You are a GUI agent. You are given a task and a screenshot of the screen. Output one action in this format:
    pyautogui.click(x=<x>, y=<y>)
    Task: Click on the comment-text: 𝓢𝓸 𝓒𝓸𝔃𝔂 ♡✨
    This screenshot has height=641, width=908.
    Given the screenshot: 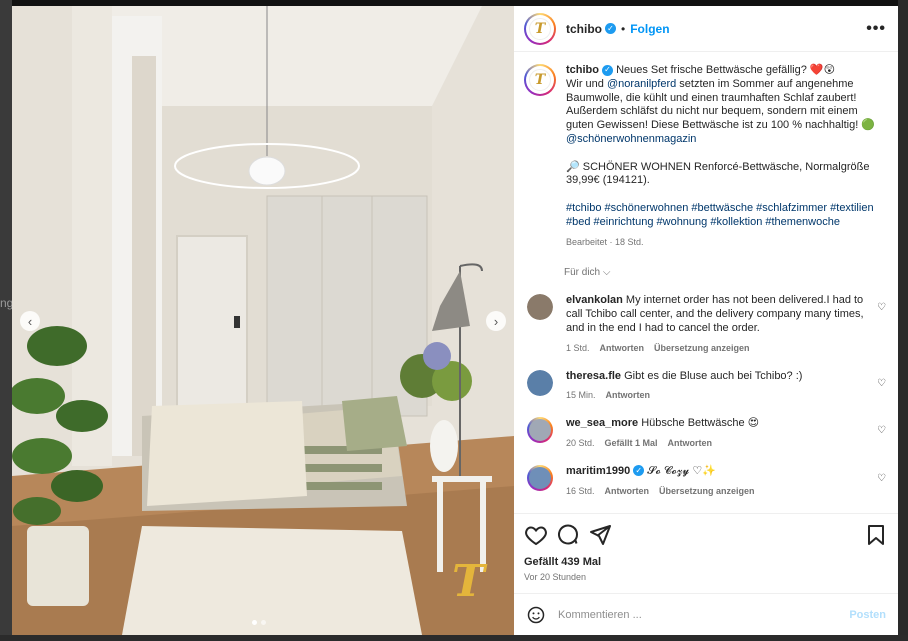 What is the action you would take?
    pyautogui.click(x=681, y=470)
    